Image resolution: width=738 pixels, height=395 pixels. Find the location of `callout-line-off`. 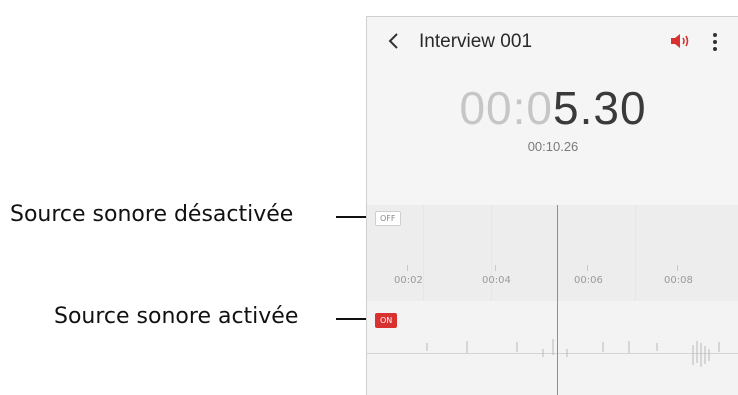

callout-line-off is located at coordinates (353, 217).